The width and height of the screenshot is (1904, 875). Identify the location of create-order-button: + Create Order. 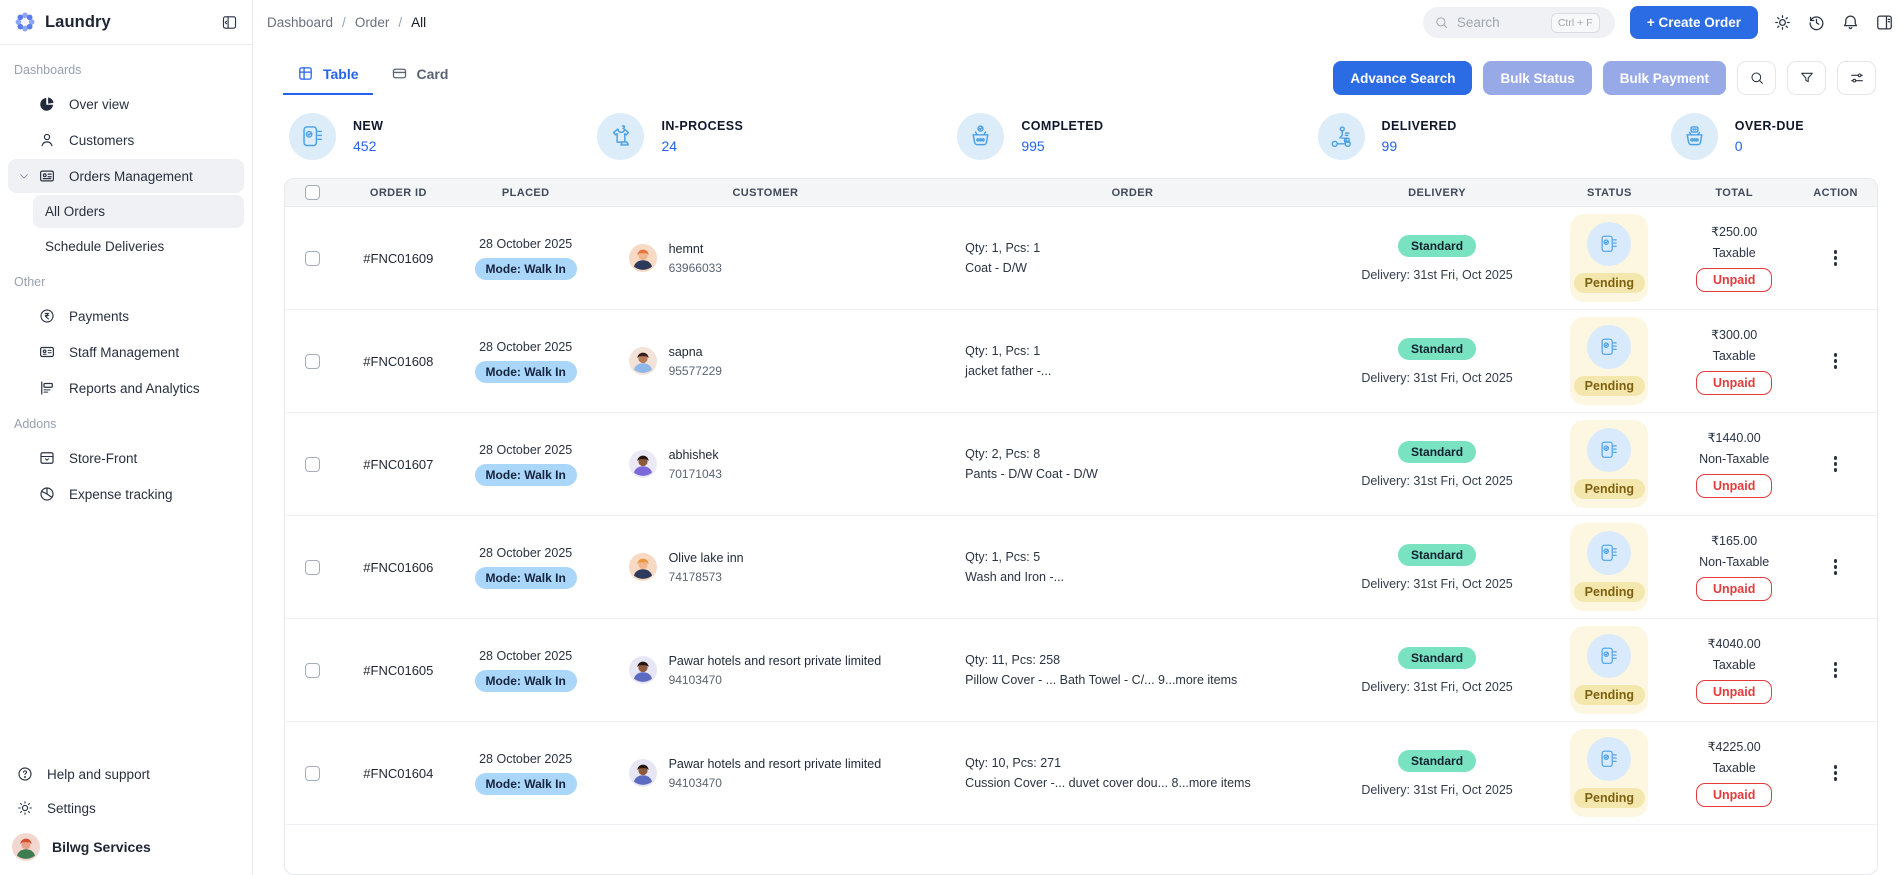
(1693, 22).